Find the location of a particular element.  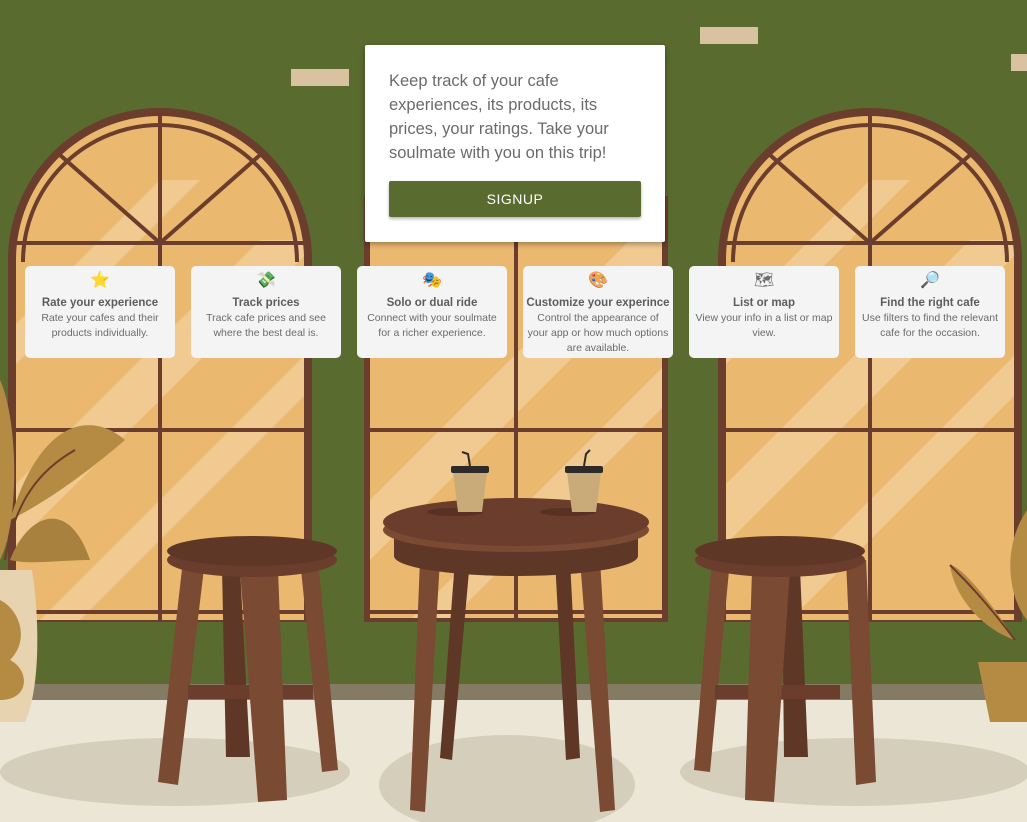

star-icon: ⭐ is located at coordinates (100, 280).